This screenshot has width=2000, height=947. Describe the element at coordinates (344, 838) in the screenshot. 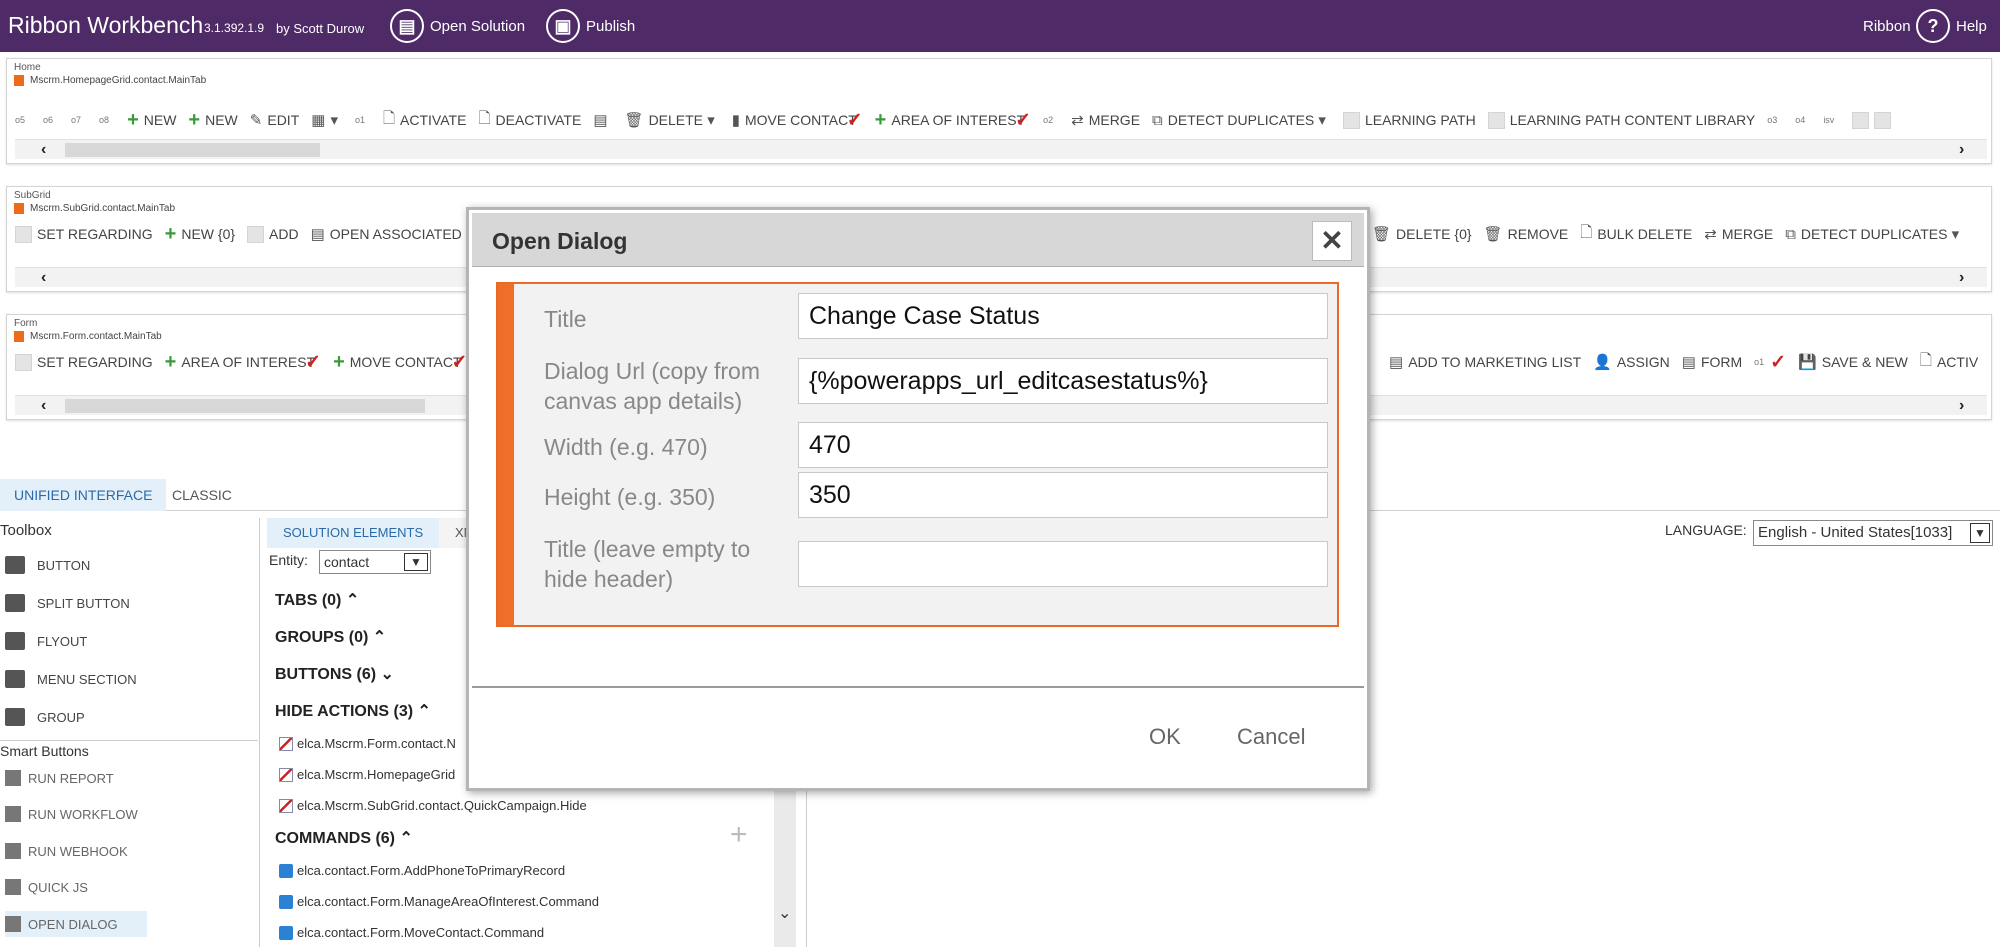

I see `section-commands: COMMANDS (6) ⌃` at that location.